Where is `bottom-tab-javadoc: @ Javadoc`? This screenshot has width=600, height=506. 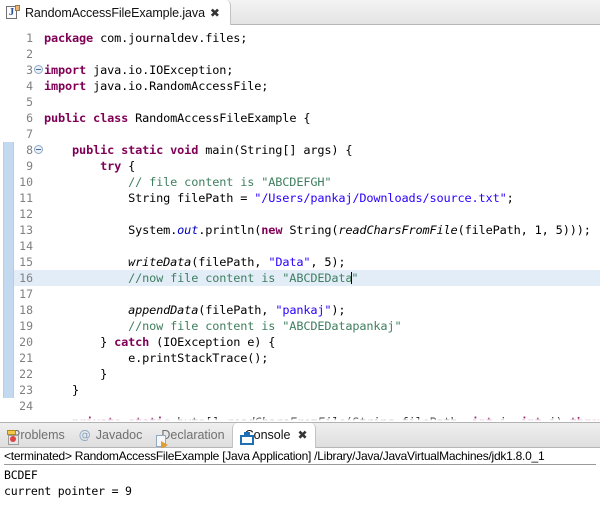 bottom-tab-javadoc: @ Javadoc is located at coordinates (111, 435).